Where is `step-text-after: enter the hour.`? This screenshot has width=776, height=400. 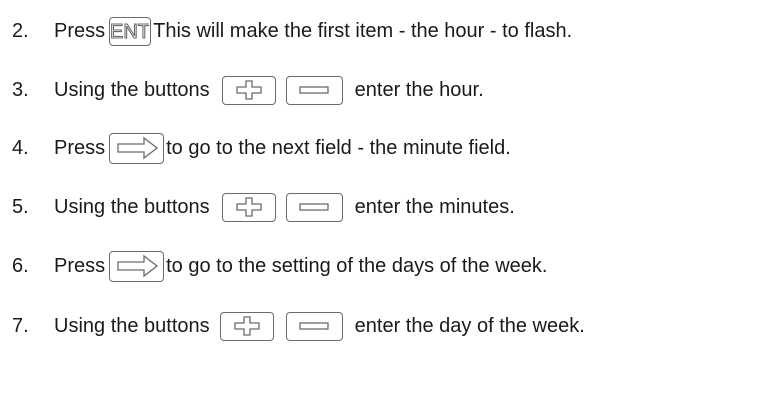
step-text-after: enter the hour. is located at coordinates (419, 90).